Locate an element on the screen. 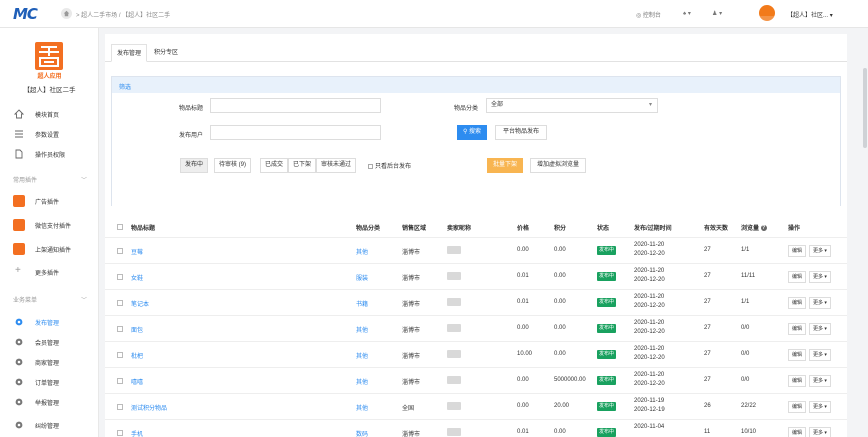  publish-date: 2020-11-20 is located at coordinates (649, 245).